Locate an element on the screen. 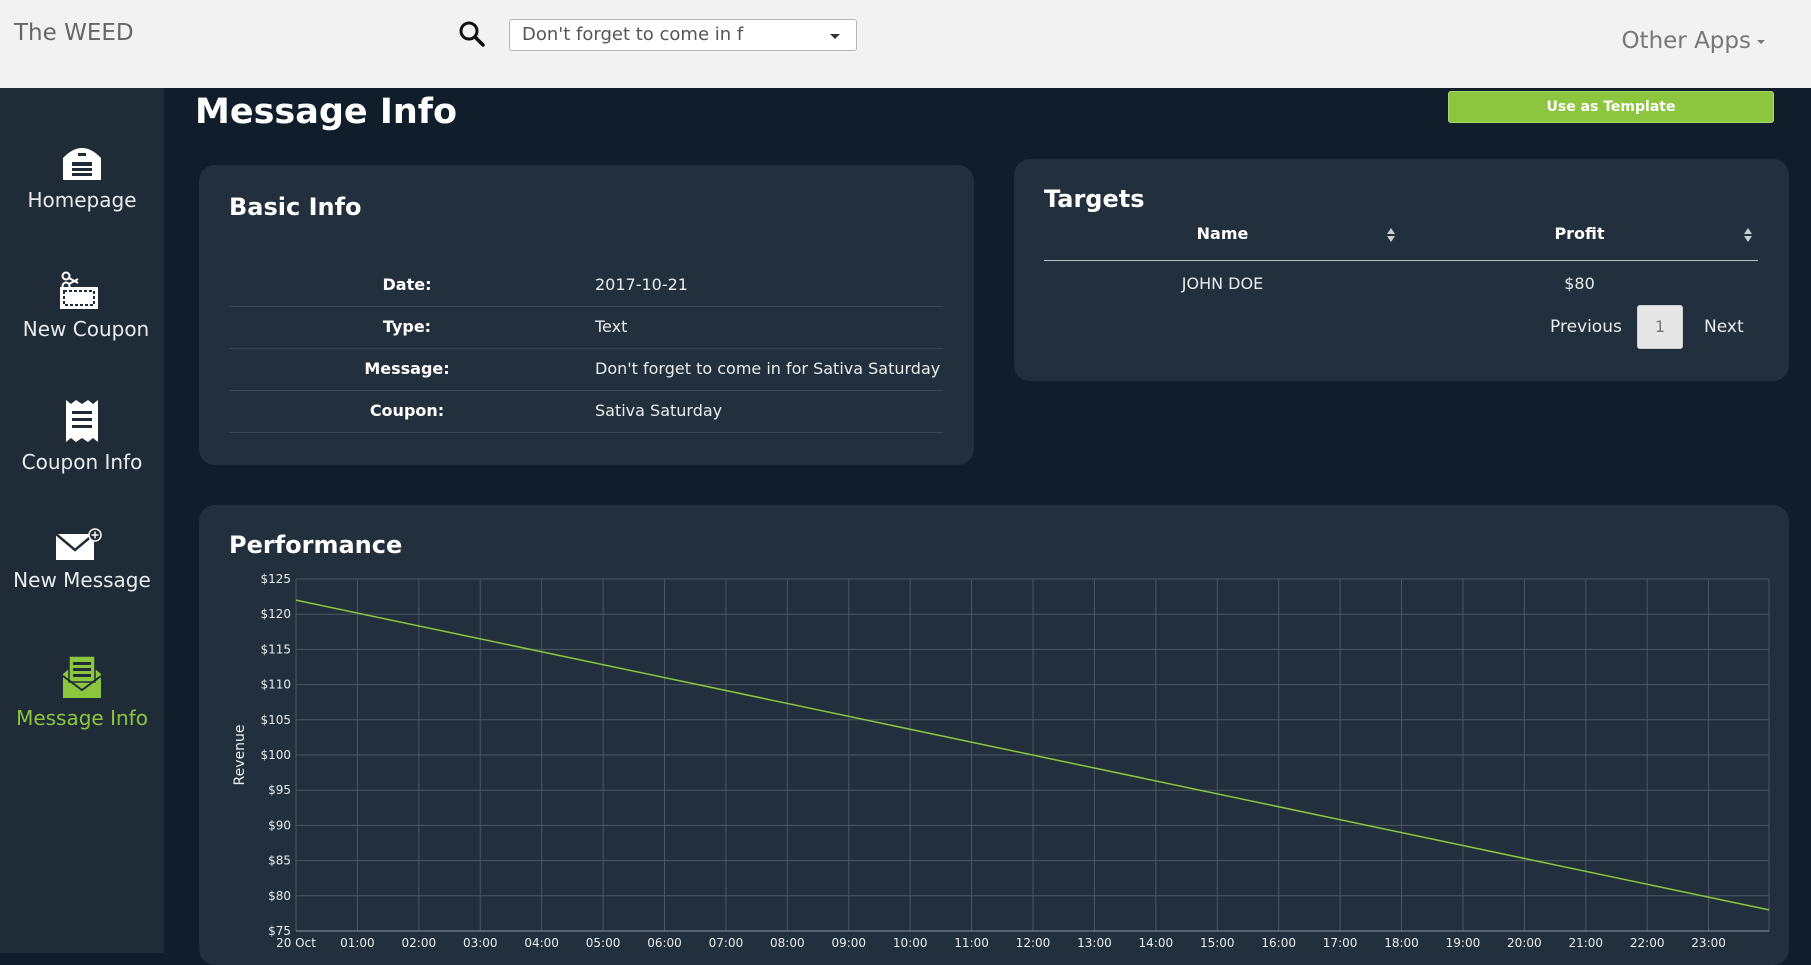 Image resolution: width=1811 pixels, height=965 pixels. sidebar-item-new-message: New Message is located at coordinates (82, 560).